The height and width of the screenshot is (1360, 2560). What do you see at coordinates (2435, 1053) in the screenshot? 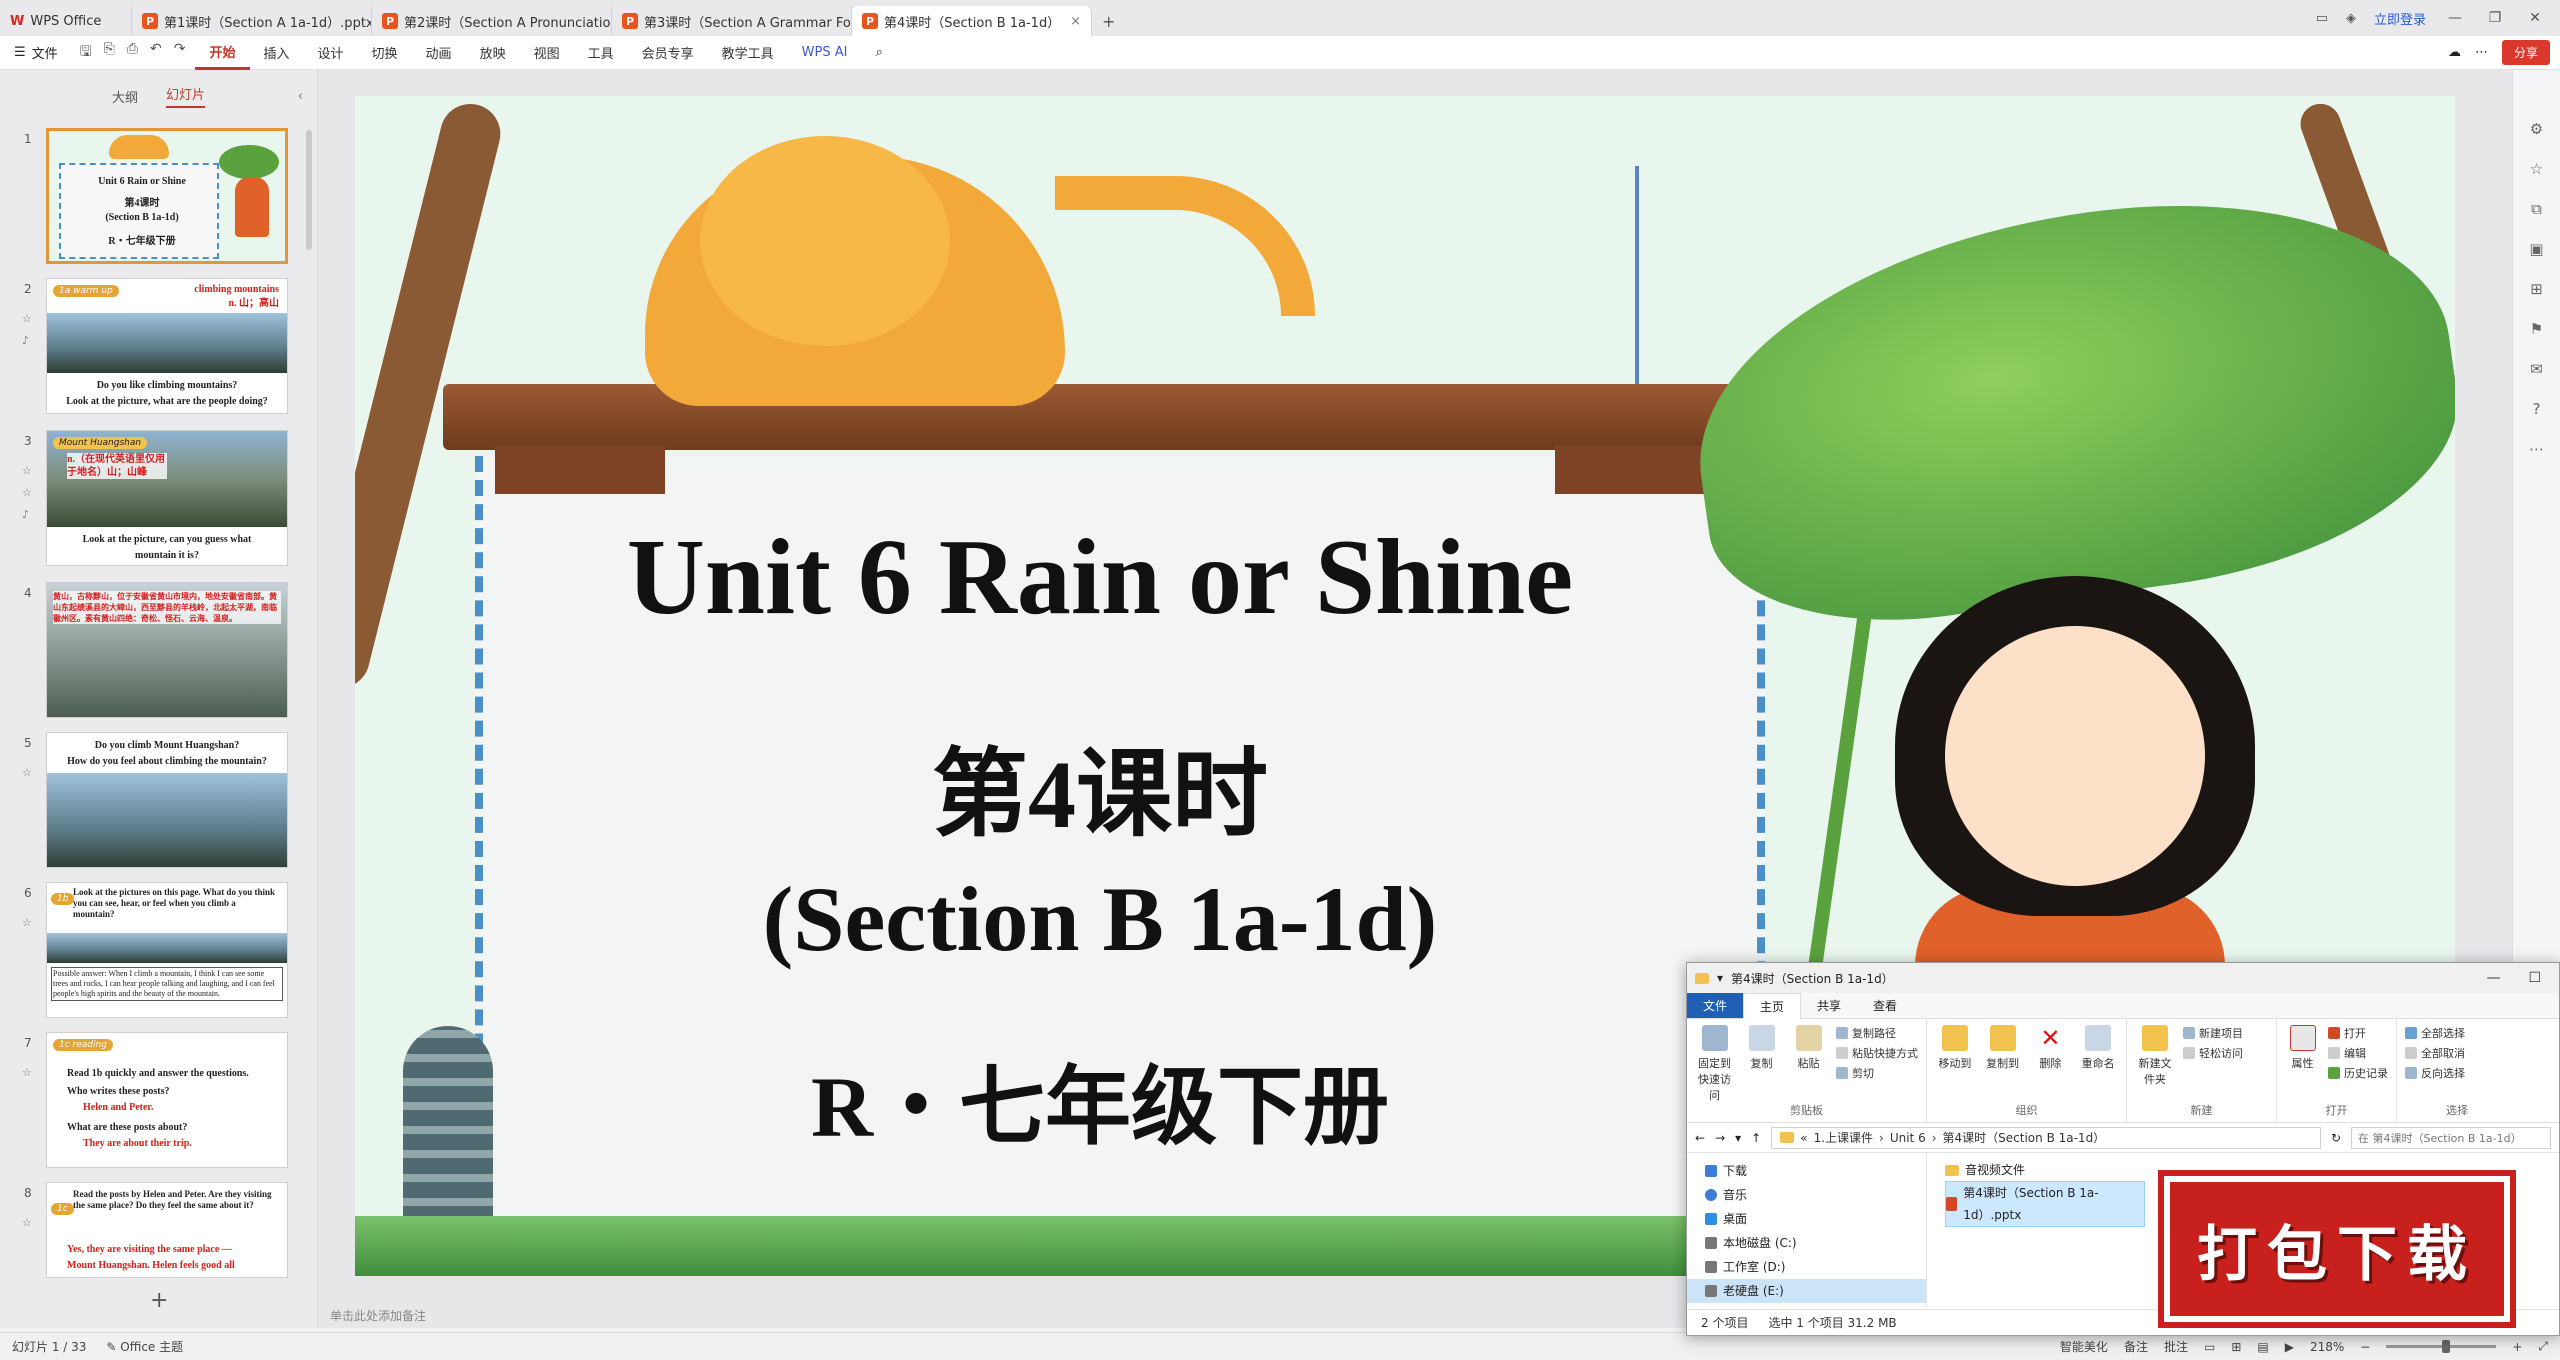
I see `select-none-button: 全部取消` at bounding box center [2435, 1053].